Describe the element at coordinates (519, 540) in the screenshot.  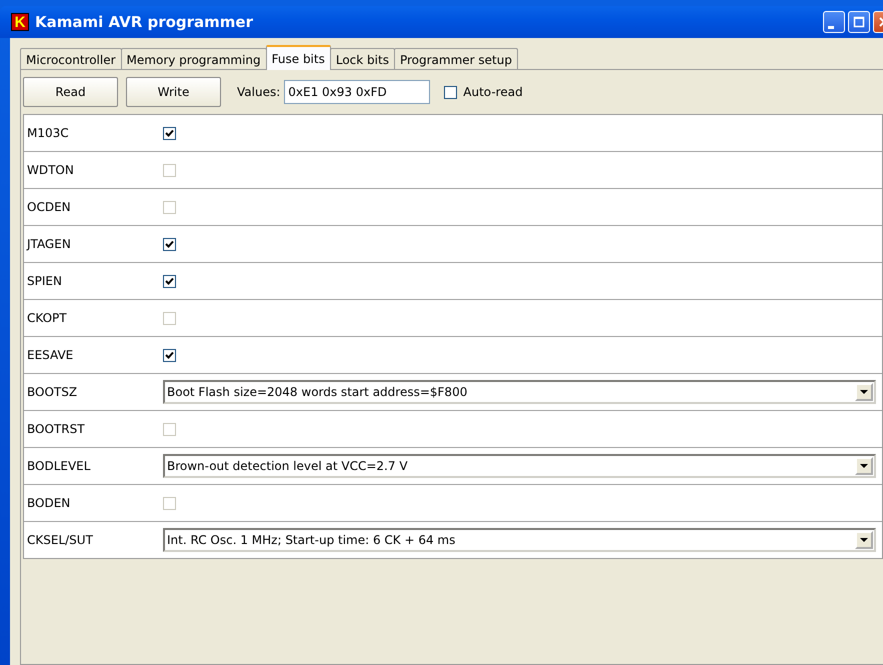
I see `dropdown: Int. RC Osc. 1 MHz; Start-up time: 6 CK + 64 ms` at that location.